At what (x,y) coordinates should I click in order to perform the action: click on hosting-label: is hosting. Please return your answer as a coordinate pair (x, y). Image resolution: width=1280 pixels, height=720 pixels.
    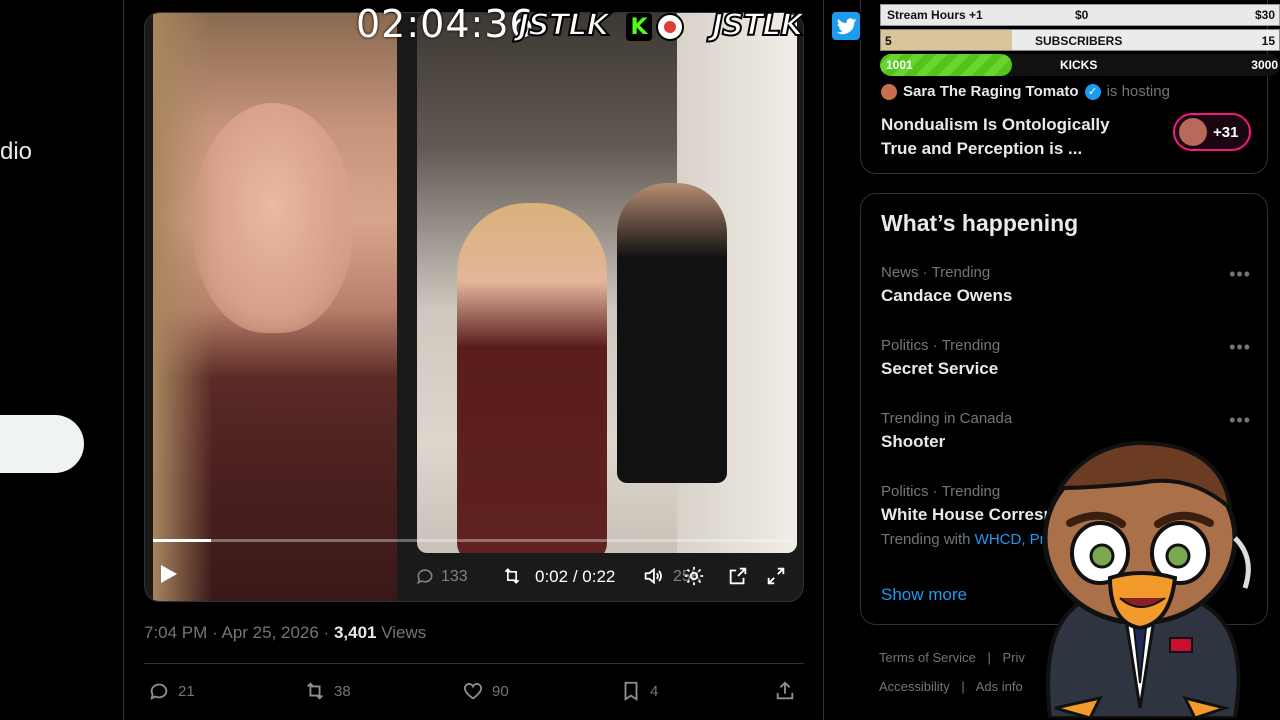
    Looking at the image, I should click on (1138, 91).